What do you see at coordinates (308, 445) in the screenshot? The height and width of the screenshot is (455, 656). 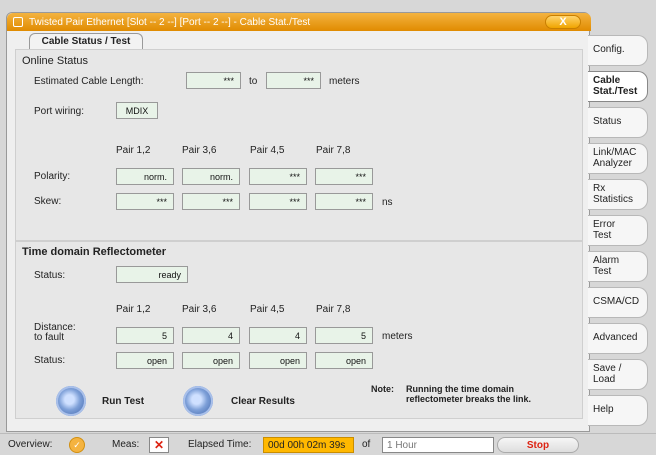 I see `elapsed-time-value: 00d 00h 02m 39s` at bounding box center [308, 445].